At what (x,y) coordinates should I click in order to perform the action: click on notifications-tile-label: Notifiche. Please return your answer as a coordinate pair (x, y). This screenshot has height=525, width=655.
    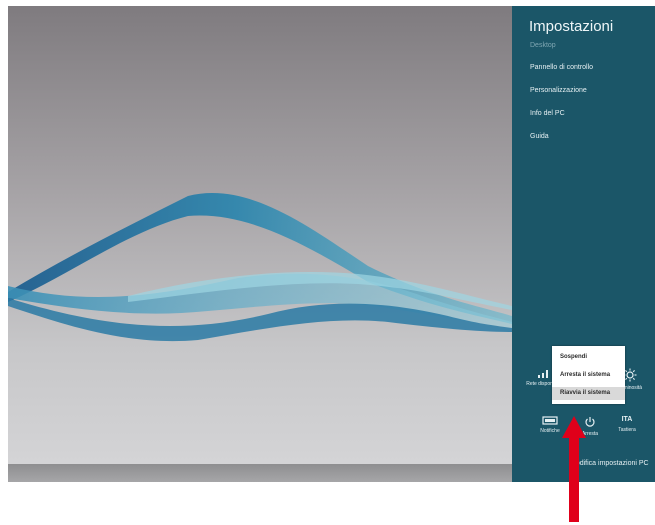
    Looking at the image, I should click on (550, 431).